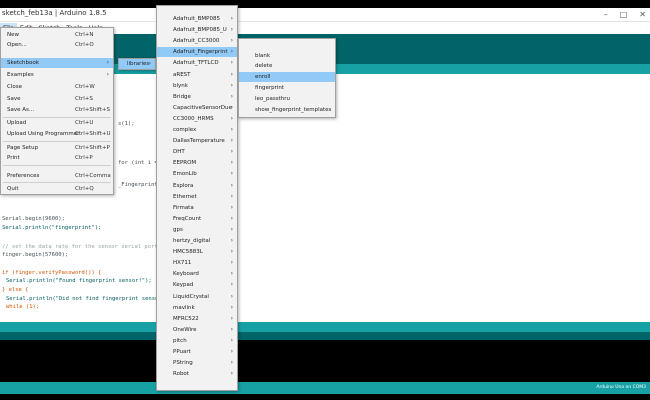 This screenshot has height=400, width=650. Describe the element at coordinates (197, 108) in the screenshot. I see `library-item: CapacitiveSensorDue ›` at that location.